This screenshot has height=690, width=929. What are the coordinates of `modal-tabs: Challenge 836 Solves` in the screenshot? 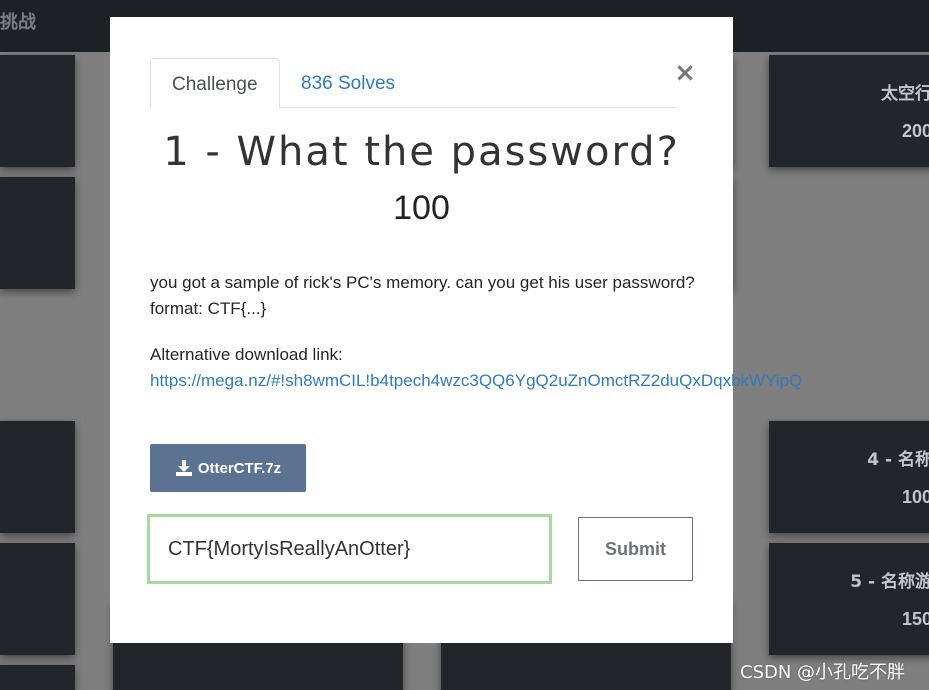 It's located at (413, 83).